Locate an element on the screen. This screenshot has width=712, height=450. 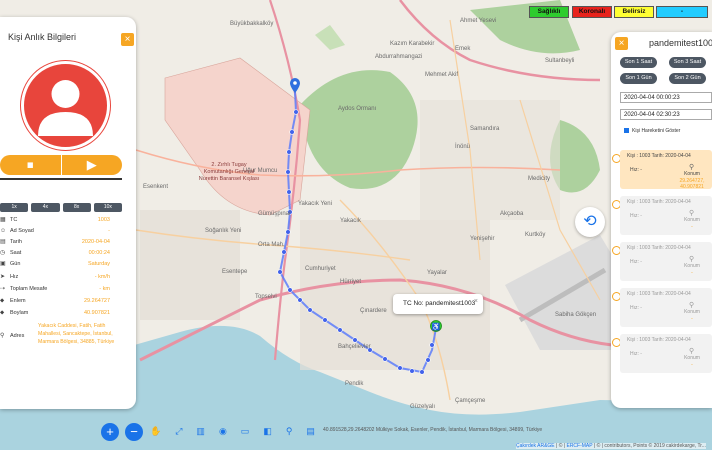
measure-line-icon: ⤢ is located at coordinates (178, 431).